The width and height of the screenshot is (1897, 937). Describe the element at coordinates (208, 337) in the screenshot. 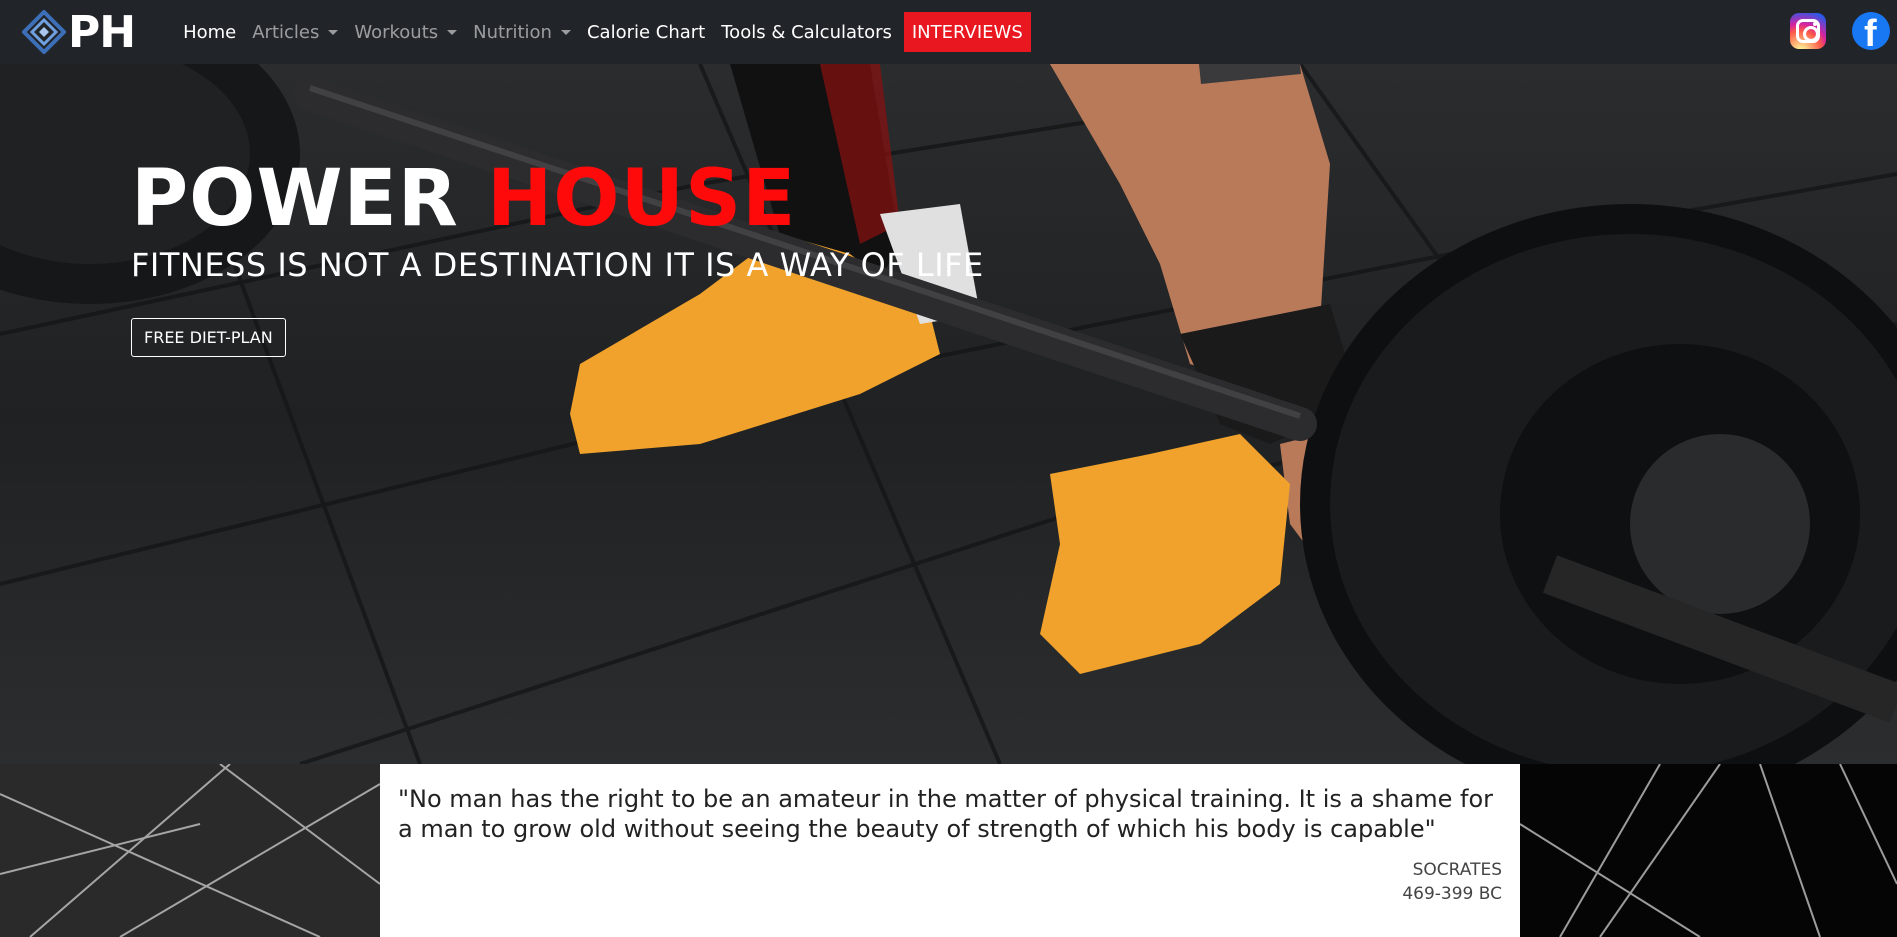

I see `free-diet-plan-button: FREE DIET-PLAN` at that location.